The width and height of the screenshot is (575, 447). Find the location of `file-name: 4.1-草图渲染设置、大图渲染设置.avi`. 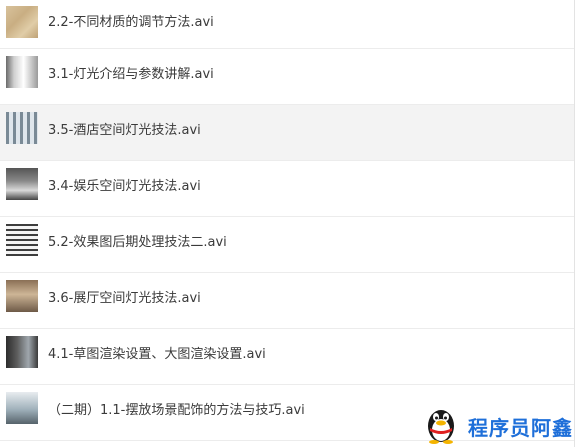

file-name: 4.1-草图渲染设置、大图渲染设置.avi is located at coordinates (157, 354).